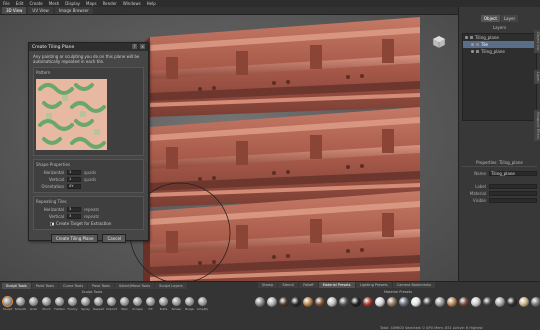  What do you see at coordinates (513, 186) in the screenshot?
I see `label-field` at bounding box center [513, 186].